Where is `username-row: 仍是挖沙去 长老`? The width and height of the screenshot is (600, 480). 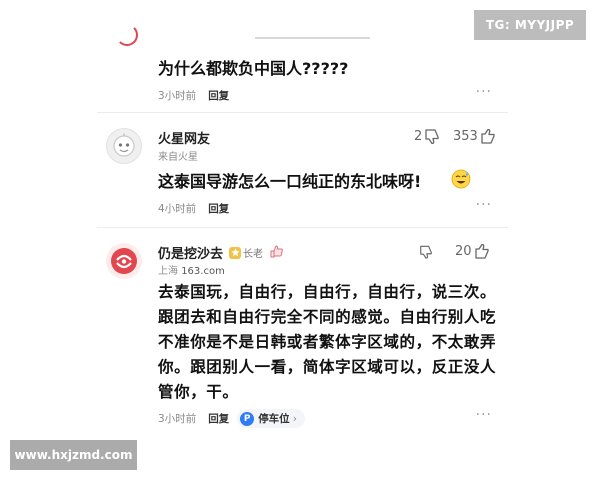 username-row: 仍是挖沙去 长老 is located at coordinates (220, 252).